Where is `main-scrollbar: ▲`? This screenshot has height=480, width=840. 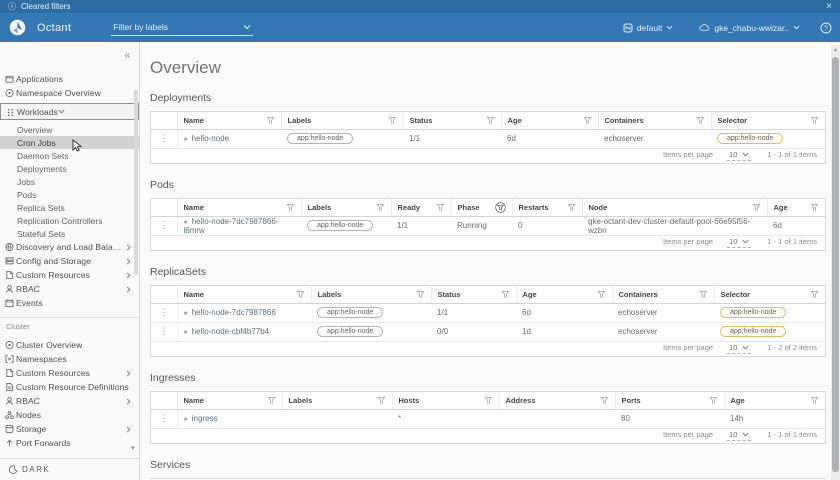
main-scrollbar: ▲ is located at coordinates (835, 262).